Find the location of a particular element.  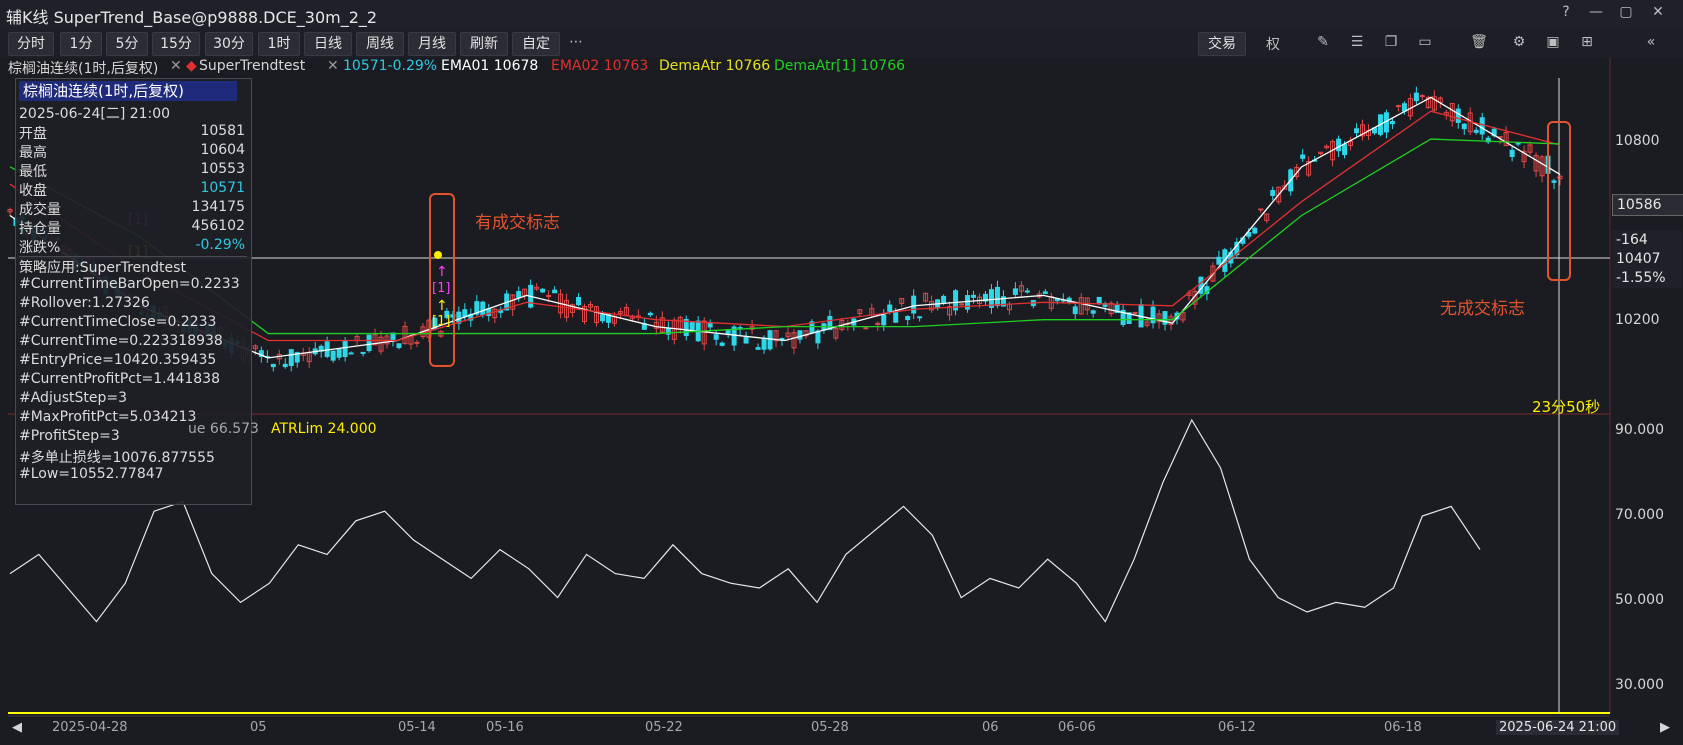

pin-icon: ⊞ is located at coordinates (1587, 42).